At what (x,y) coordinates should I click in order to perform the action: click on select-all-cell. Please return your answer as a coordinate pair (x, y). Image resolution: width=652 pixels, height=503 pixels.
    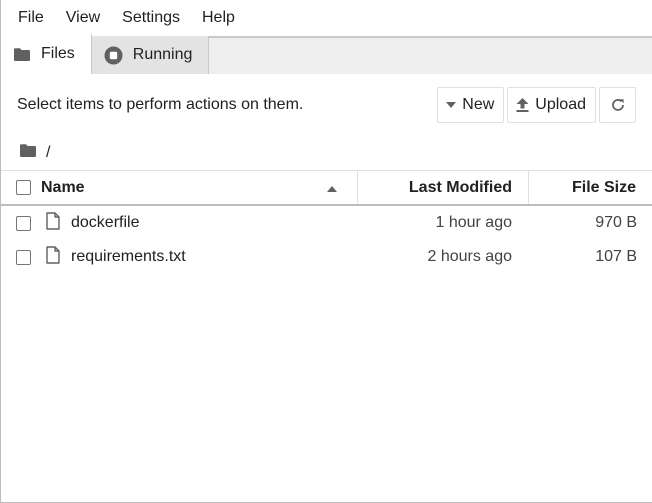
    Looking at the image, I should click on (21, 187).